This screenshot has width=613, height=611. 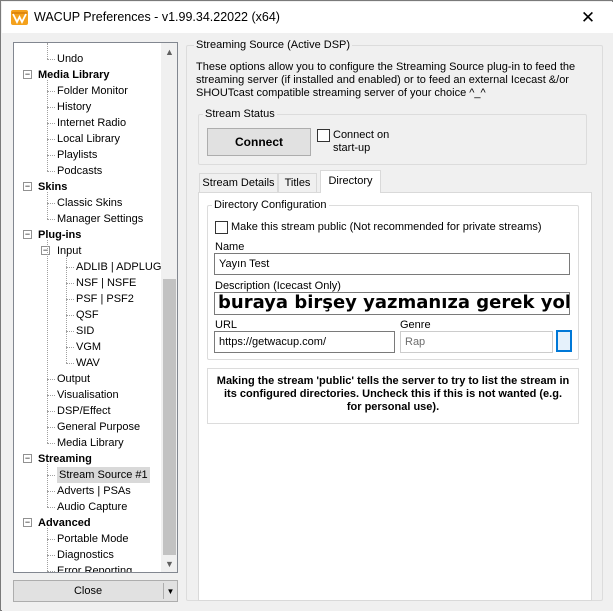 I want to click on close-icon: ✕, so click(x=588, y=17).